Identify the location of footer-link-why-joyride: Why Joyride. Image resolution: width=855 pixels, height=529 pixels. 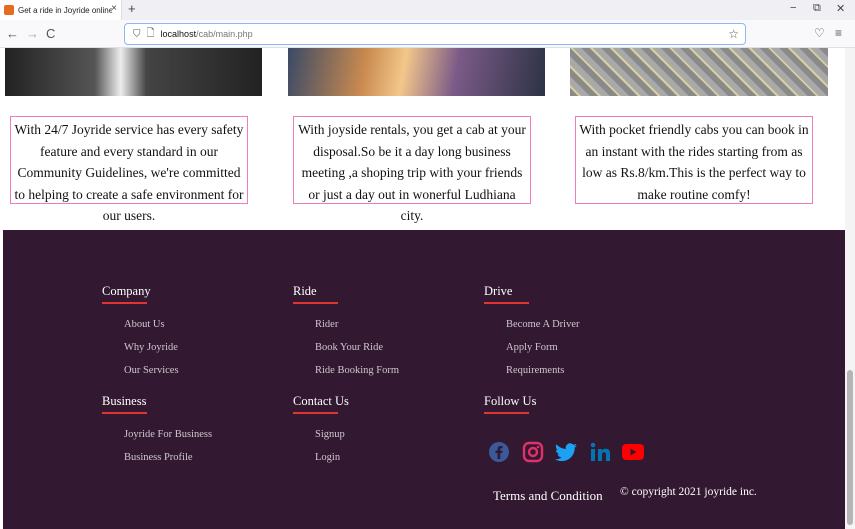
(151, 347).